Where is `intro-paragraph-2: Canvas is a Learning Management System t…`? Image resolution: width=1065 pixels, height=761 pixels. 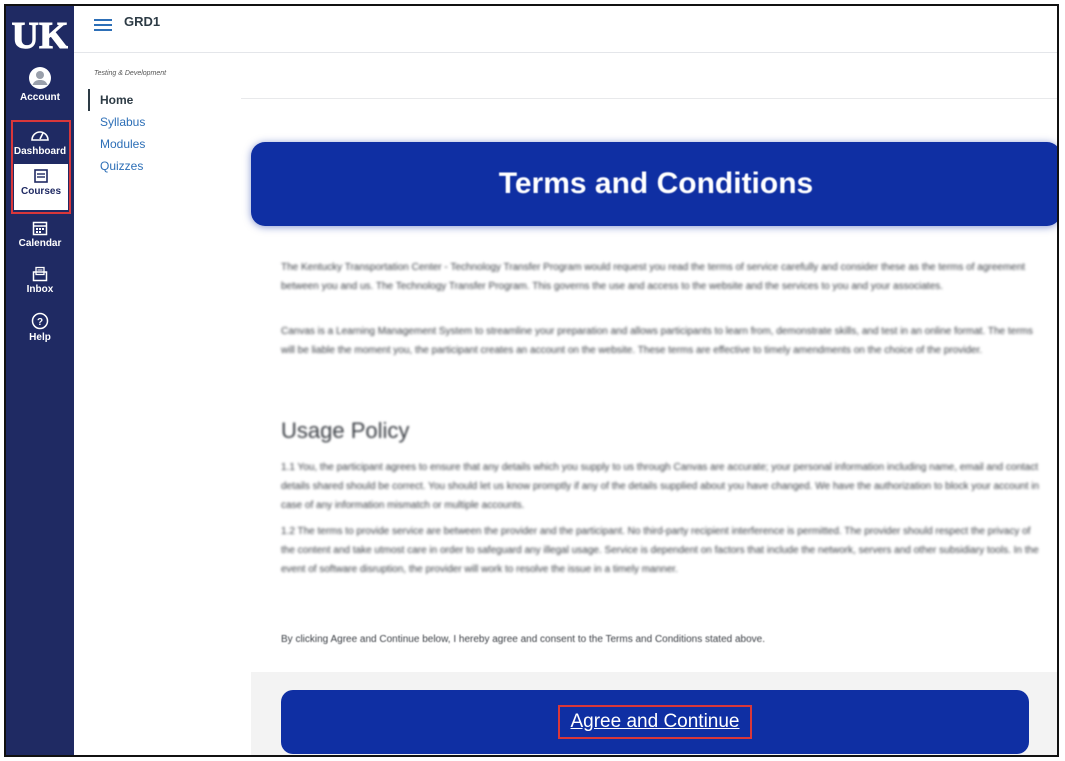 intro-paragraph-2: Canvas is a Learning Management System t… is located at coordinates (657, 341).